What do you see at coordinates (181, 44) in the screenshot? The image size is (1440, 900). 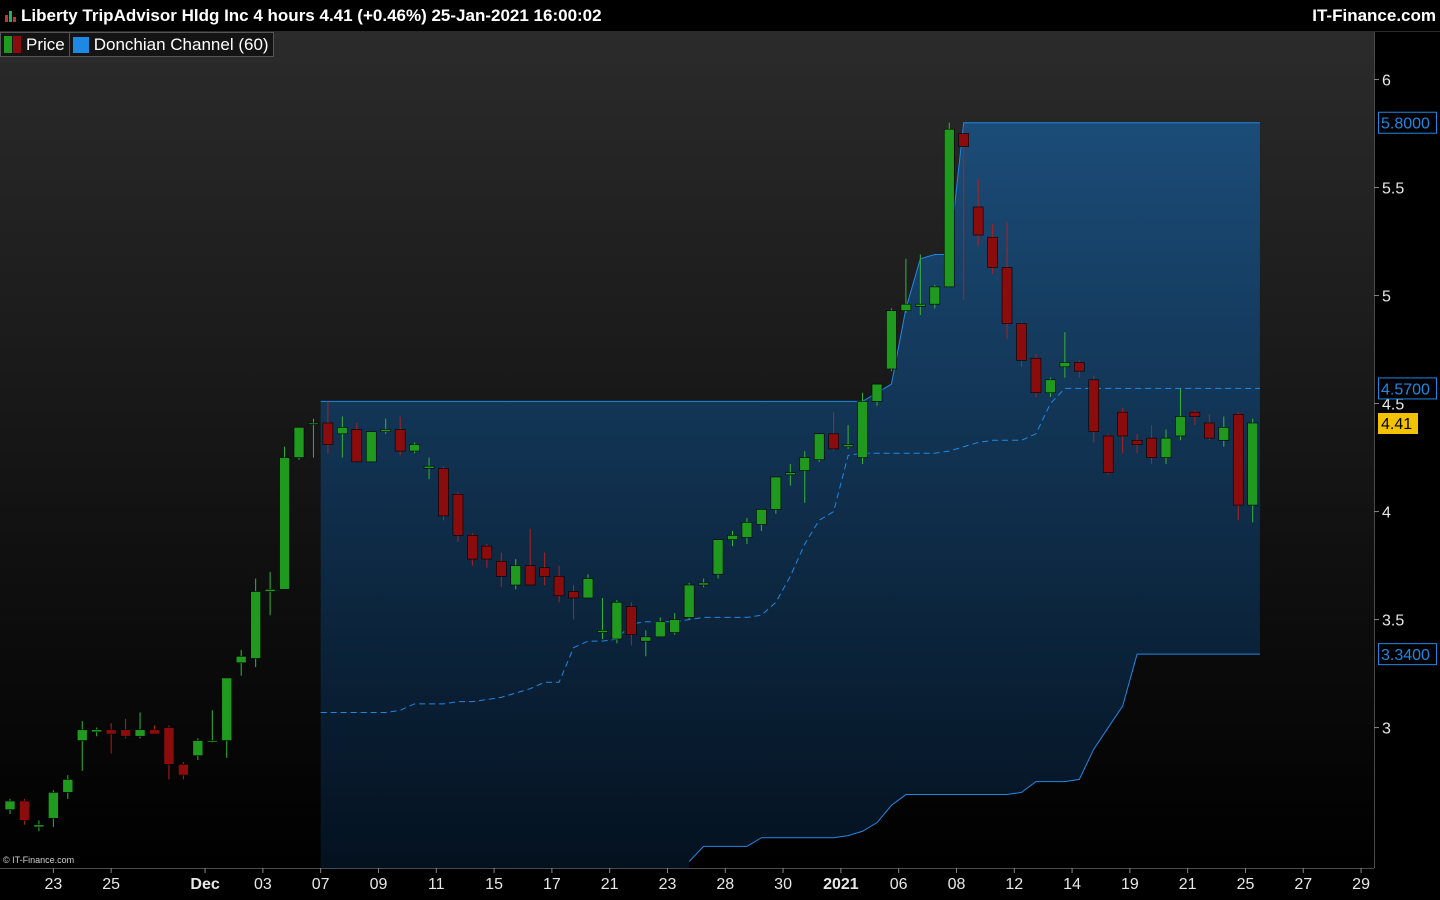 I see `legend-label-donchian: Donchian Channel (60)` at bounding box center [181, 44].